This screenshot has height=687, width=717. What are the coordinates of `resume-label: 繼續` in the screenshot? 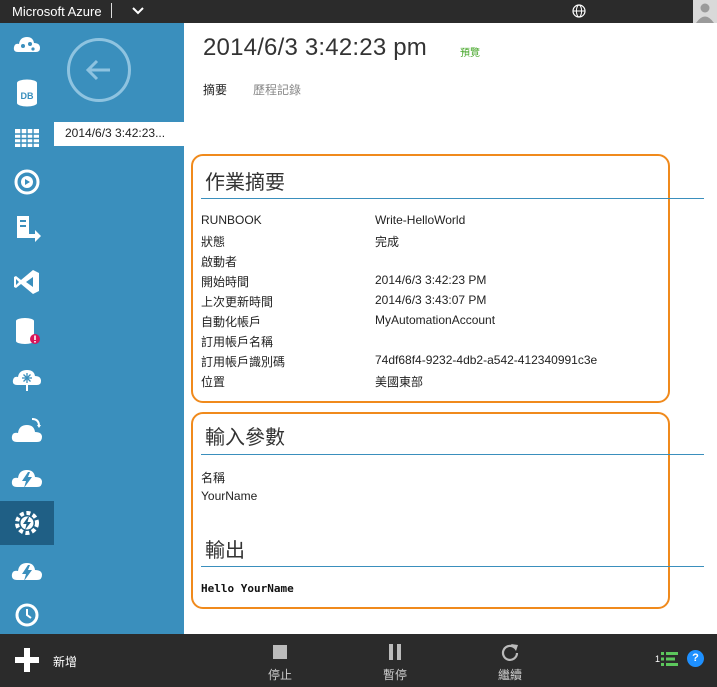 It's located at (509, 675).